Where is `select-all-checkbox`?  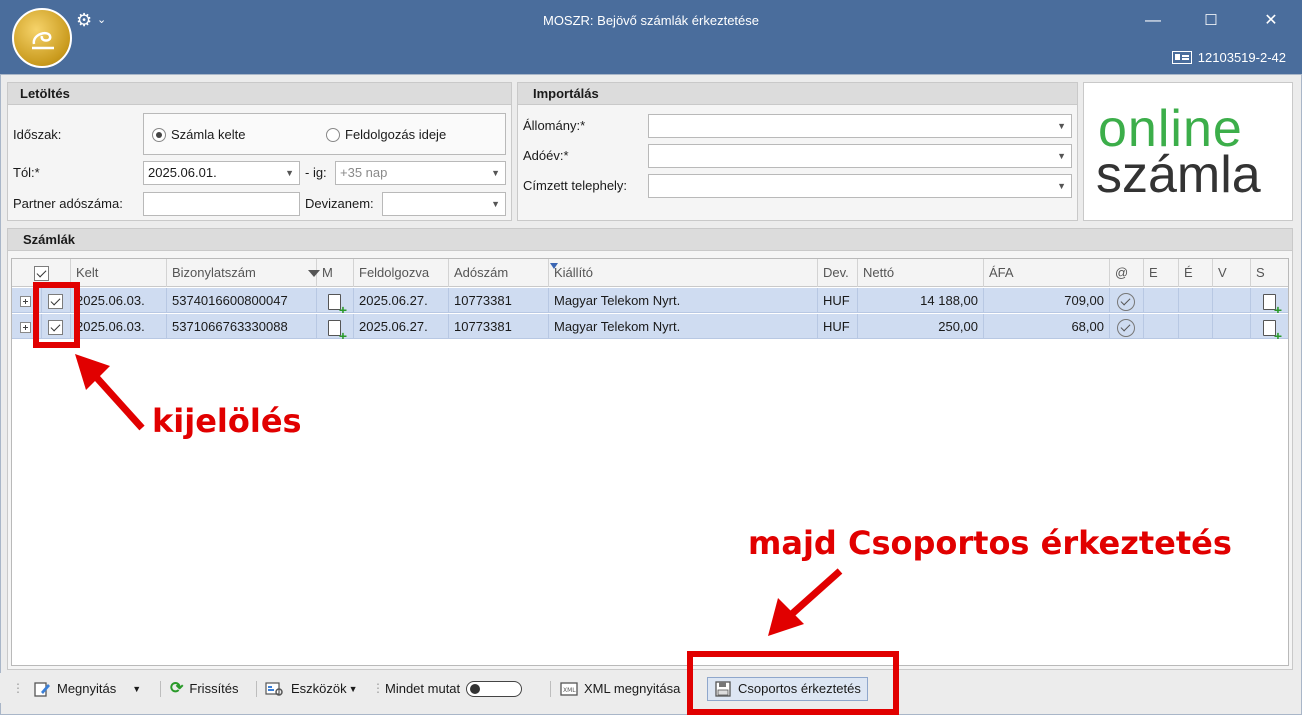 select-all-checkbox is located at coordinates (41, 274).